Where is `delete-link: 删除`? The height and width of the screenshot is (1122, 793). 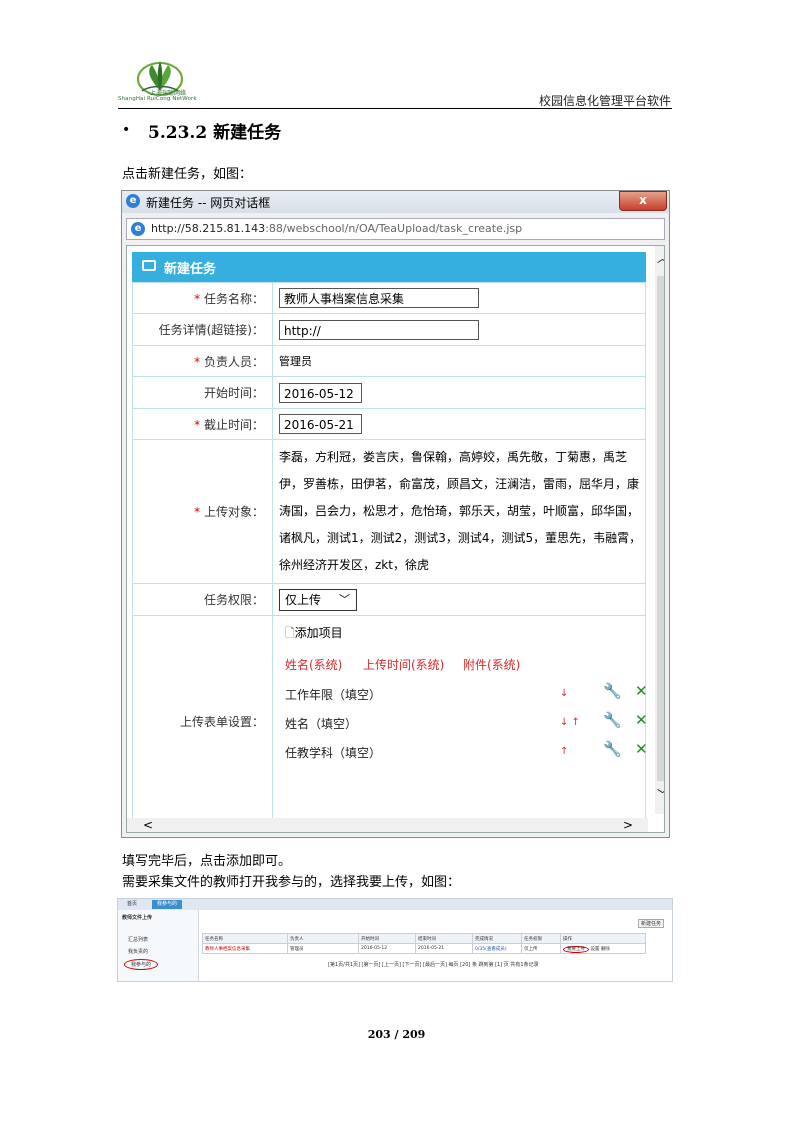 delete-link: 删除 is located at coordinates (605, 949).